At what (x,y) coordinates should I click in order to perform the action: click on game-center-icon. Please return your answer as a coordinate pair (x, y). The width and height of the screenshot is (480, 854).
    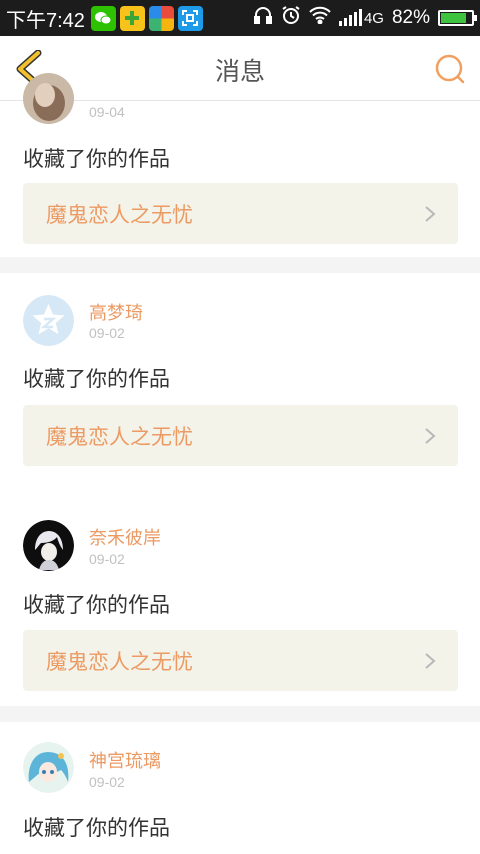
    Looking at the image, I should click on (132, 18).